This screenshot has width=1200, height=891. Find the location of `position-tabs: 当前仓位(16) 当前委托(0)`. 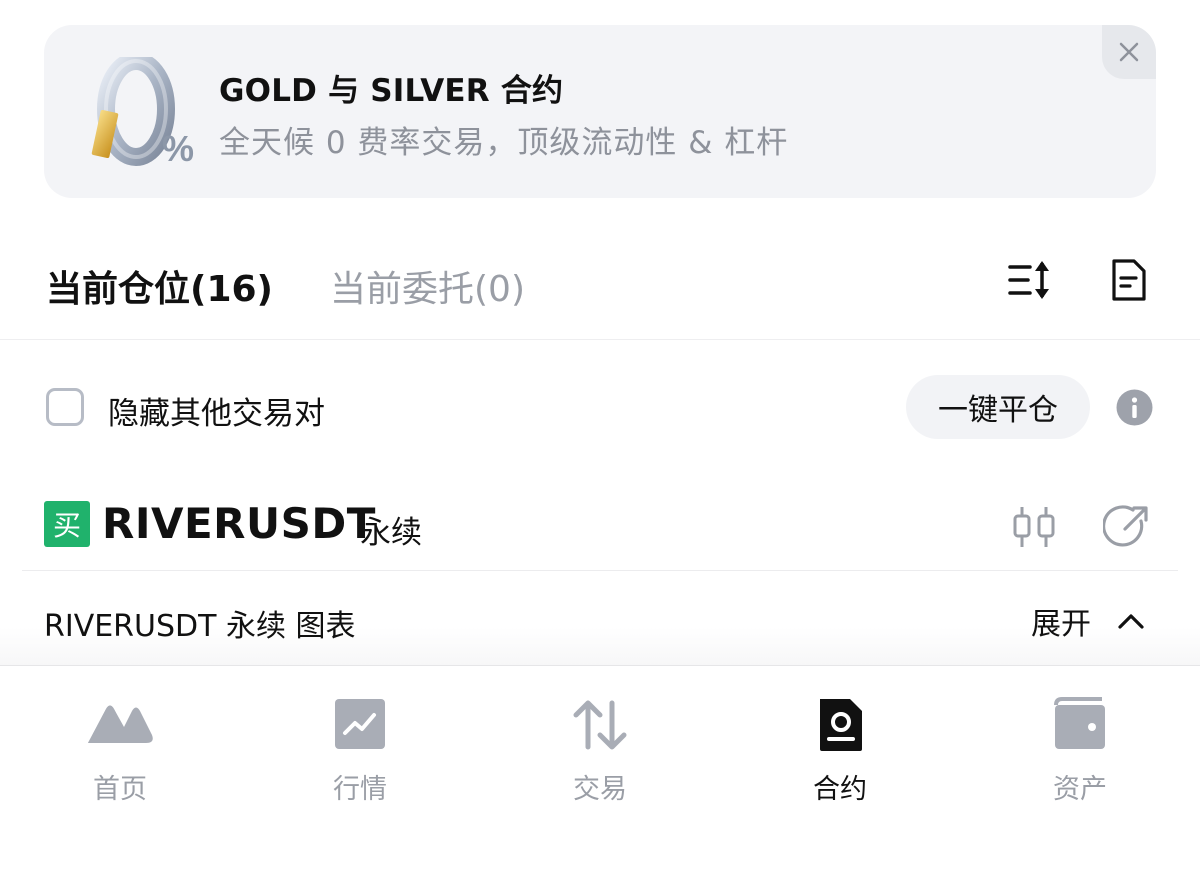

position-tabs: 当前仓位(16) 当前委托(0) is located at coordinates (600, 285).